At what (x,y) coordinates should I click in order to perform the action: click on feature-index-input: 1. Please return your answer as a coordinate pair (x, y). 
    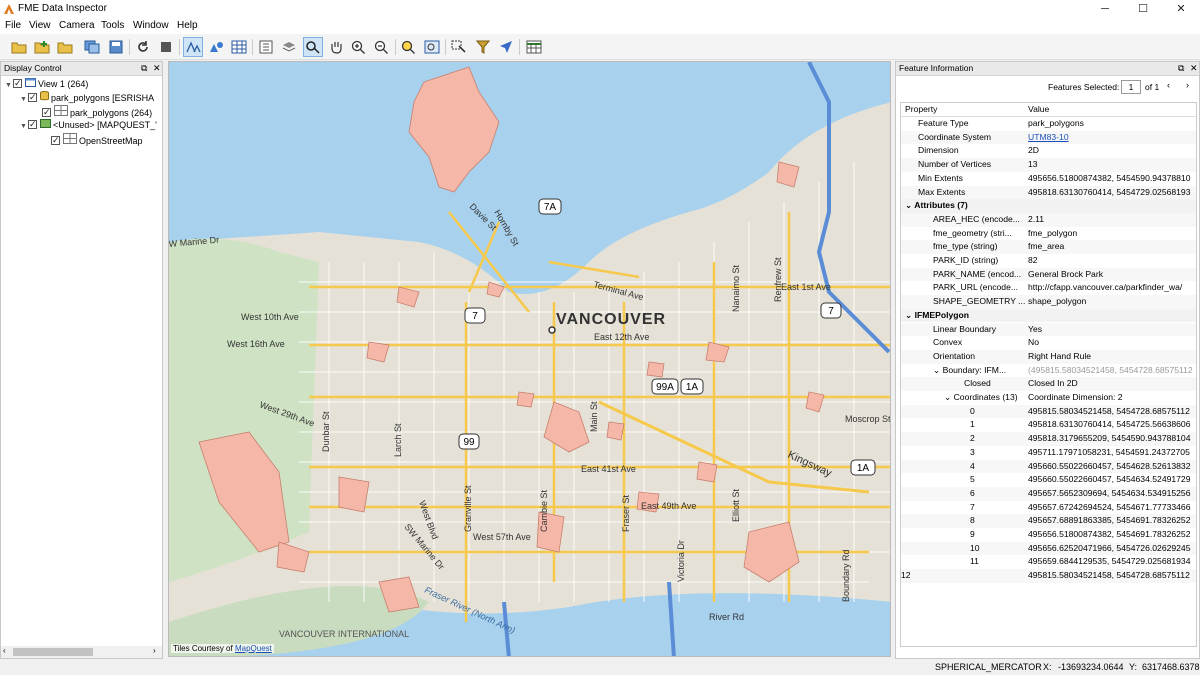
    Looking at the image, I should click on (1131, 87).